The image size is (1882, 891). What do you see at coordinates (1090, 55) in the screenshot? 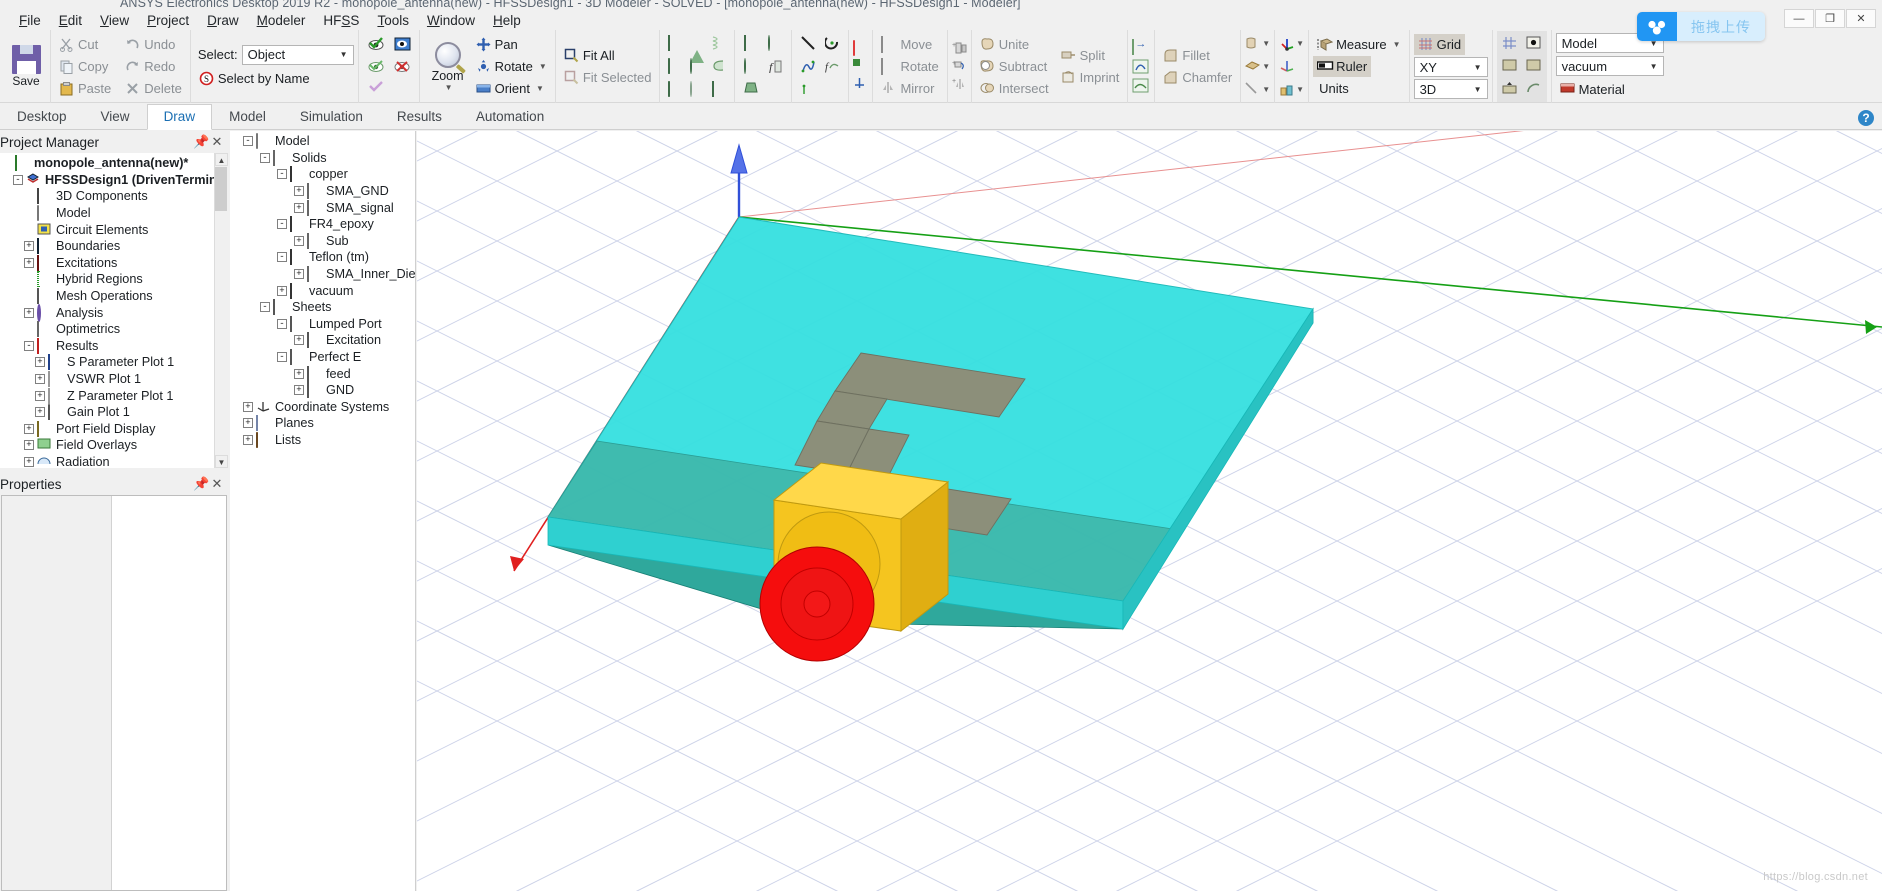
I see `split-button: Split` at bounding box center [1090, 55].